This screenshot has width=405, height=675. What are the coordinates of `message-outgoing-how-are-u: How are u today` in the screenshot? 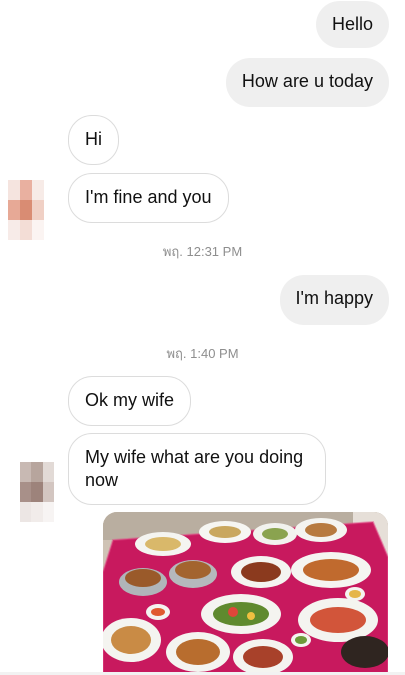 It's located at (307, 82).